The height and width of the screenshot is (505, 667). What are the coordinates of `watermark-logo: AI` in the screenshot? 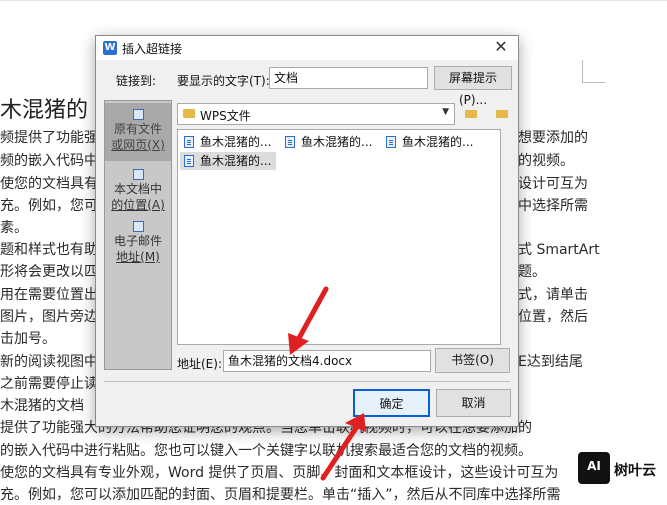 It's located at (594, 468).